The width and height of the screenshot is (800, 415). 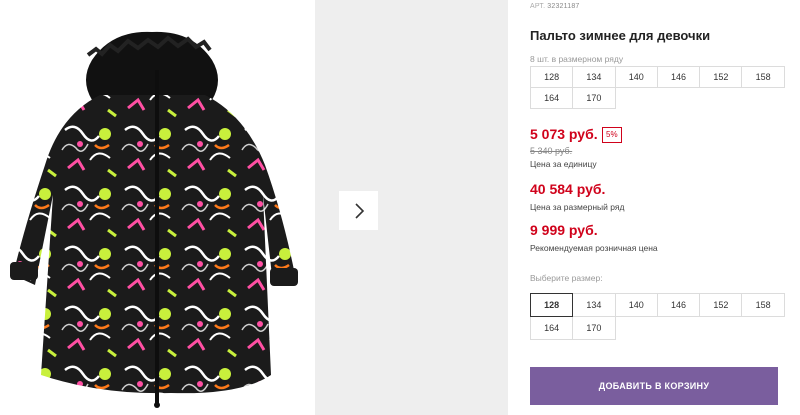 I want to click on article-number: АРТ. 32321187, so click(x=555, y=6).